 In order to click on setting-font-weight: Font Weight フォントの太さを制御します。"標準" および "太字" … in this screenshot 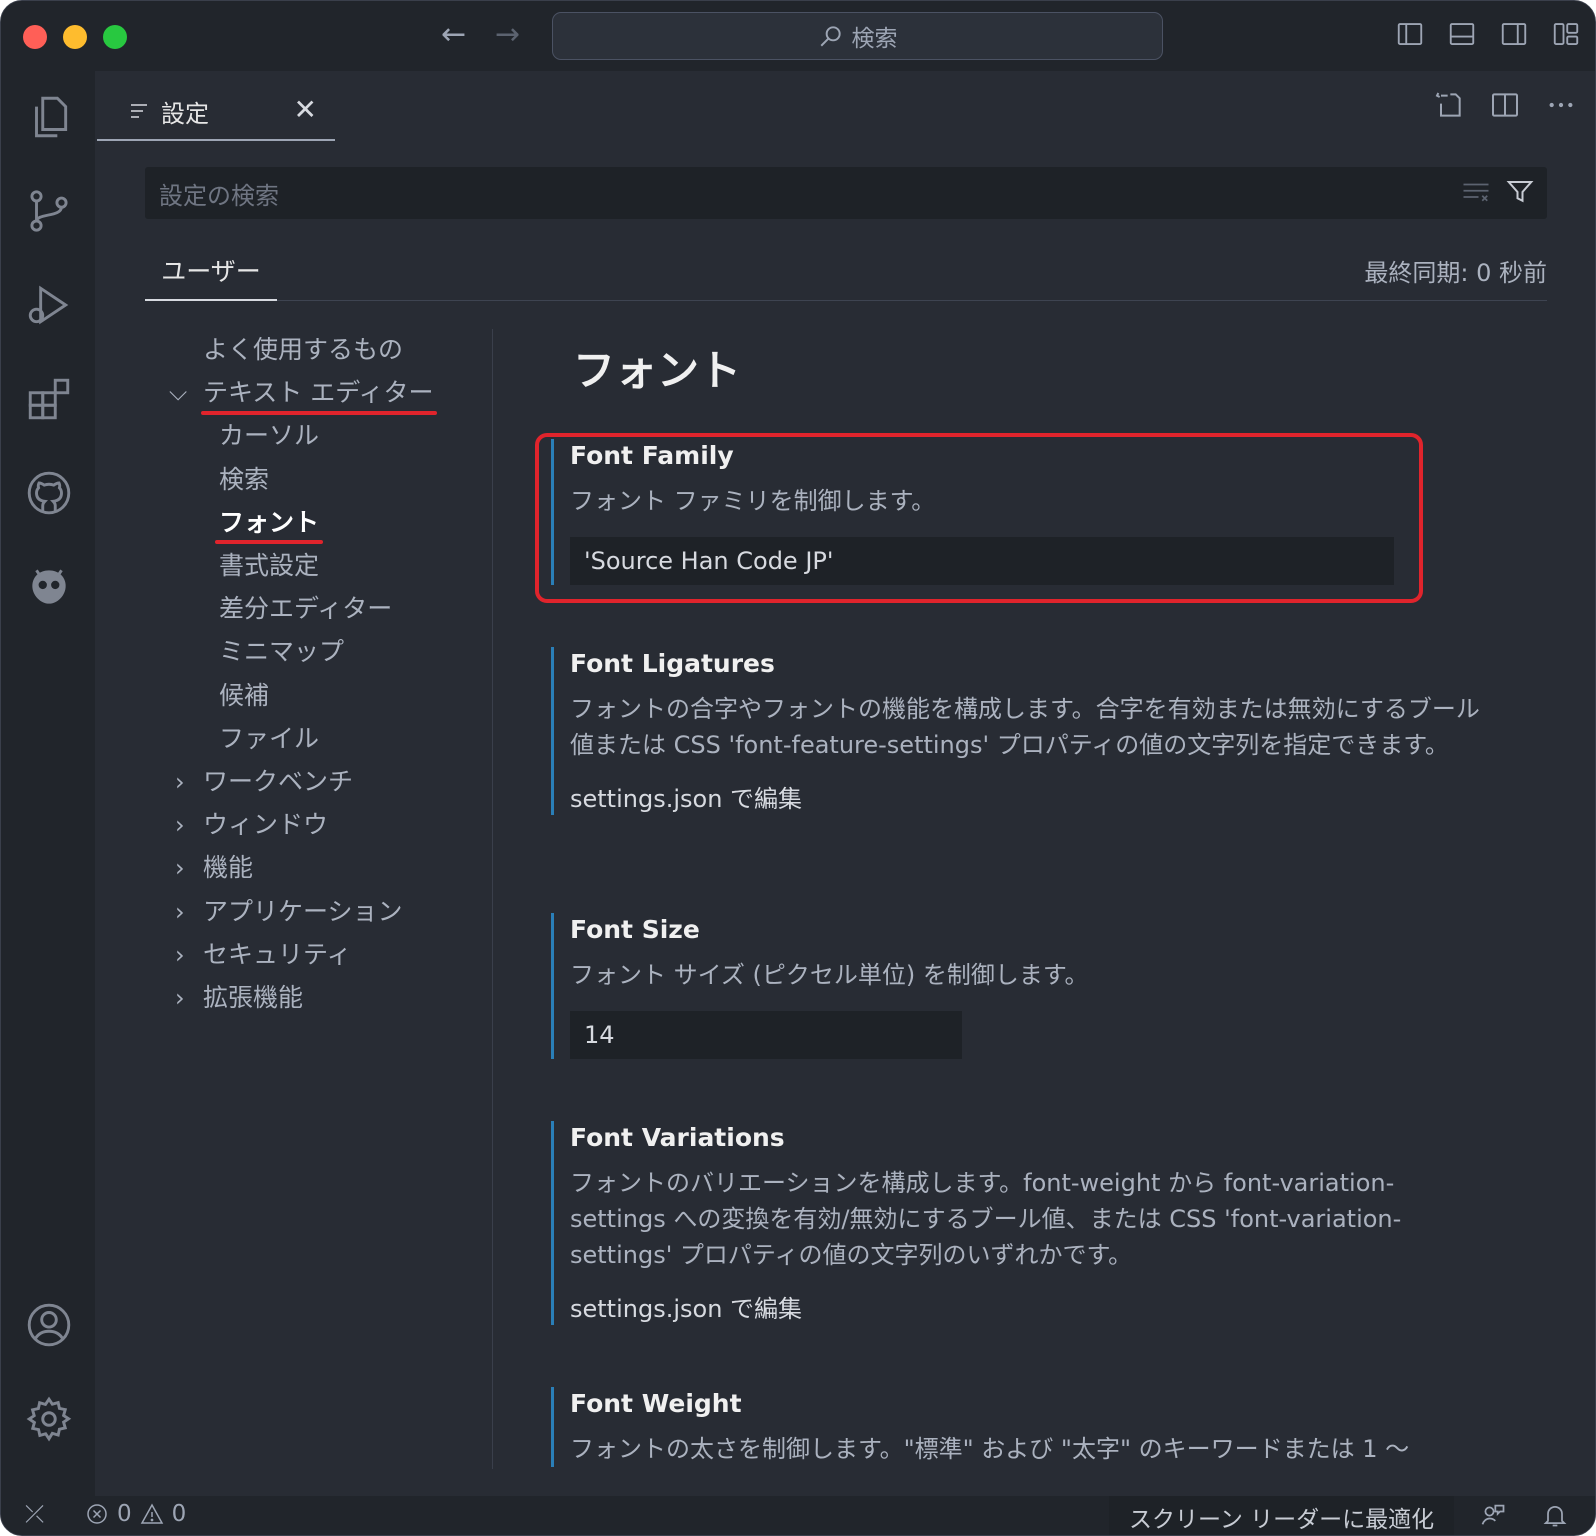, I will do `click(1031, 1427)`.